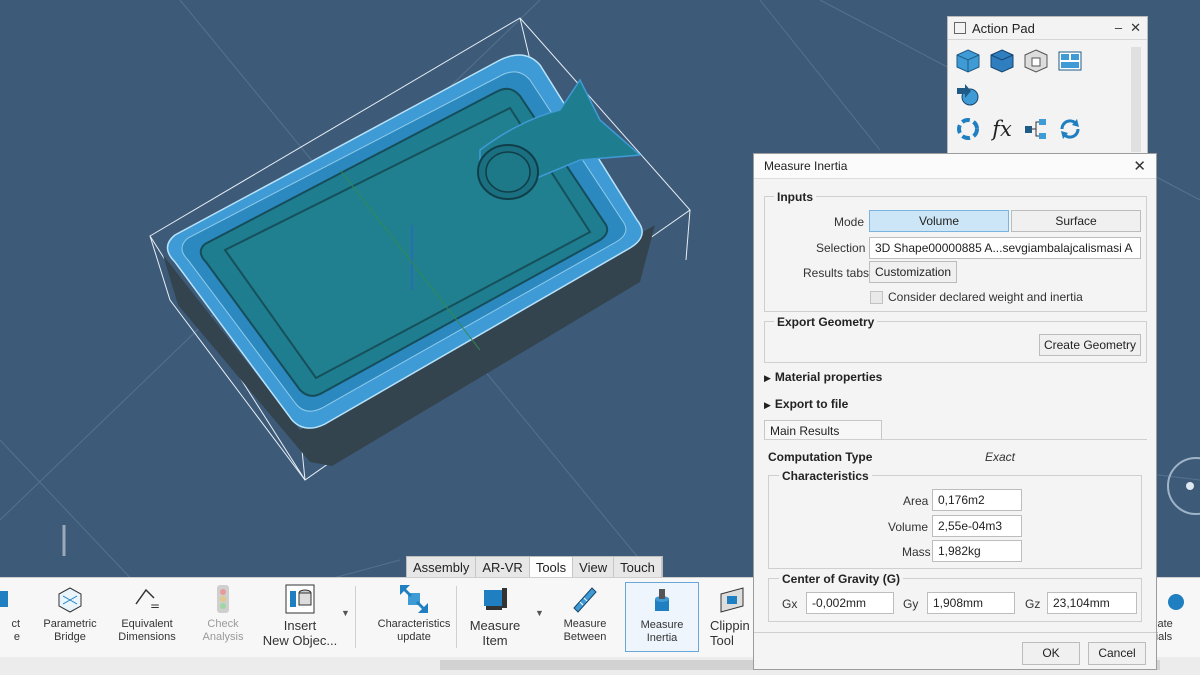 The height and width of the screenshot is (675, 1200). What do you see at coordinates (70, 630) in the screenshot?
I see `ribbon-button-label: Parametric Bridge` at bounding box center [70, 630].